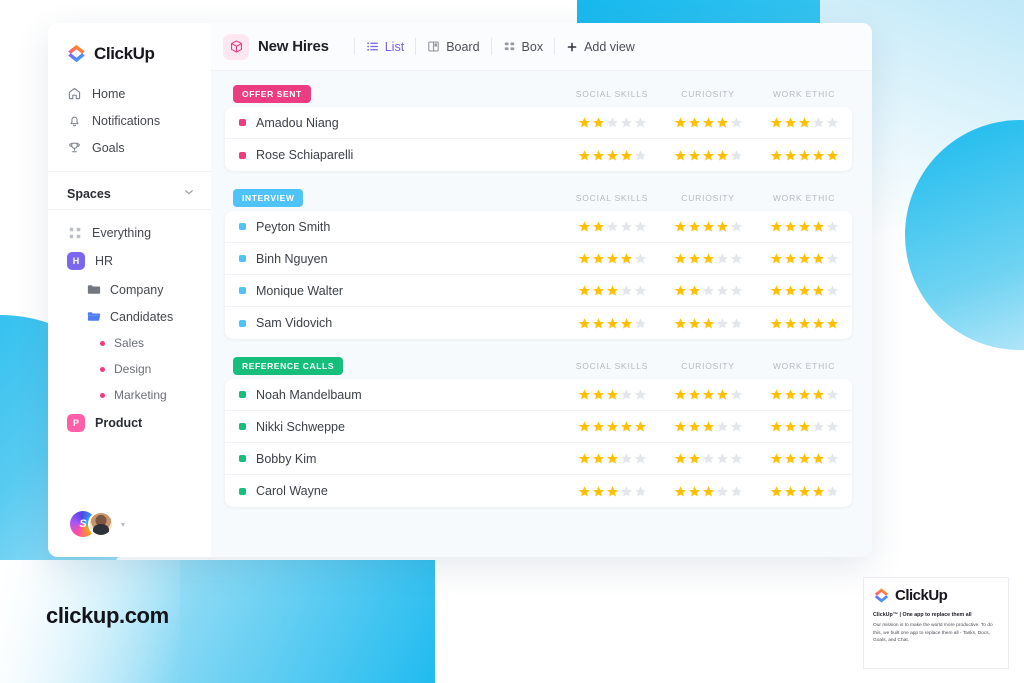 The image size is (1024, 683). I want to click on table-row: Binh Nguyen, so click(538, 259).